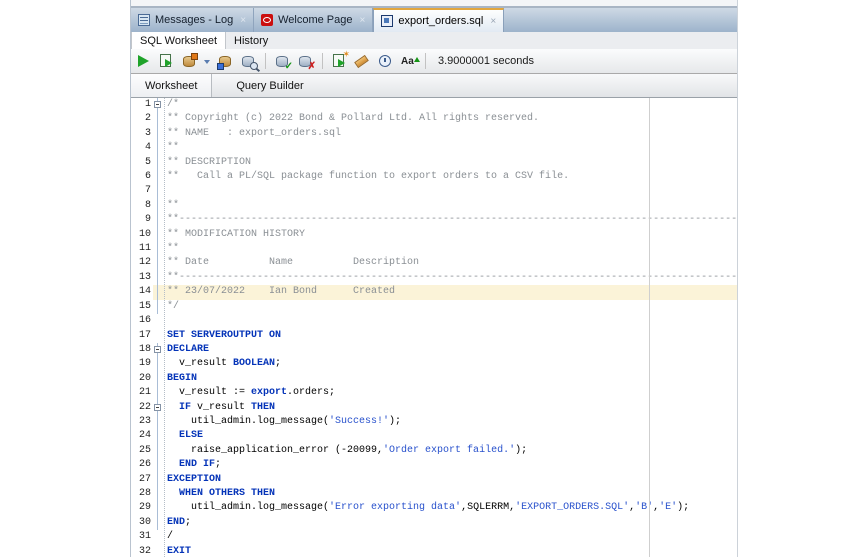  Describe the element at coordinates (434, 537) in the screenshot. I see `code-line: 31 /` at that location.